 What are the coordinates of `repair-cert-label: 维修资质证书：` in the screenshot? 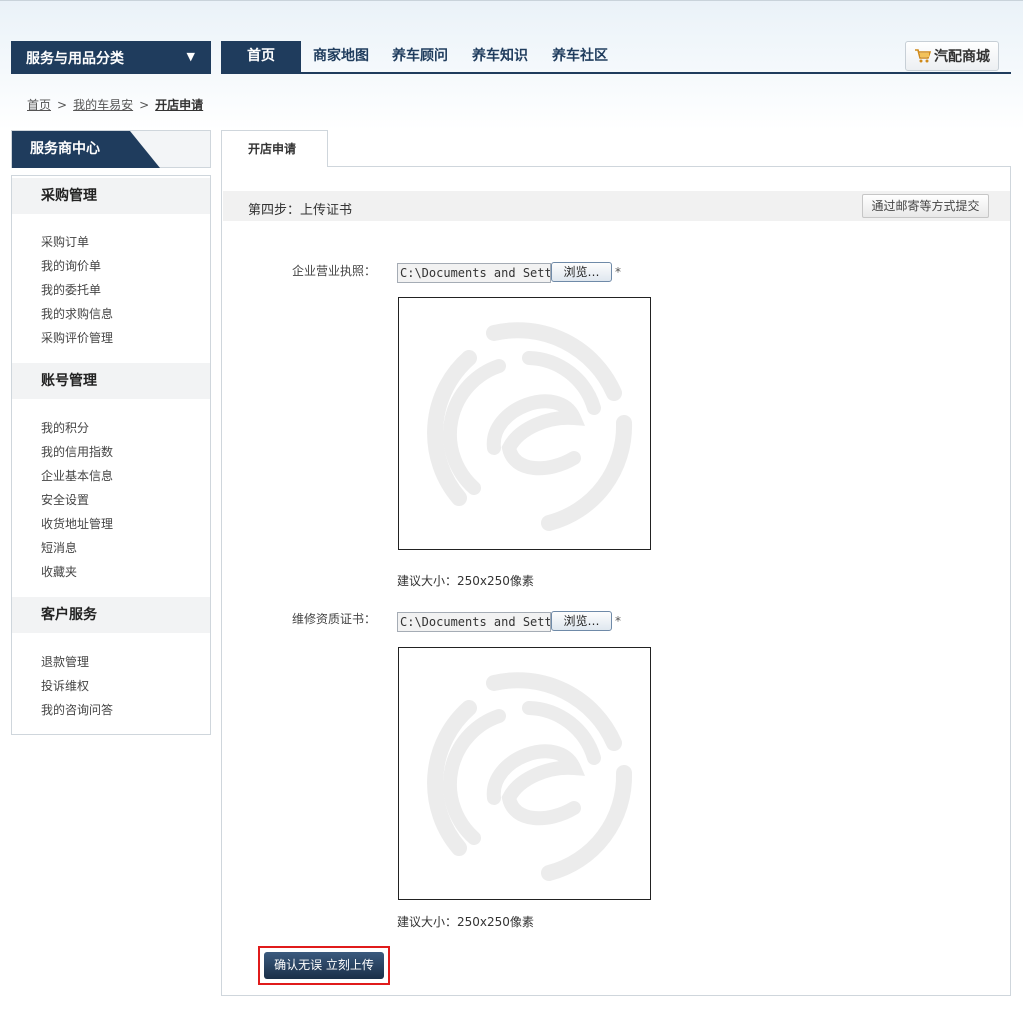 It's located at (334, 619).